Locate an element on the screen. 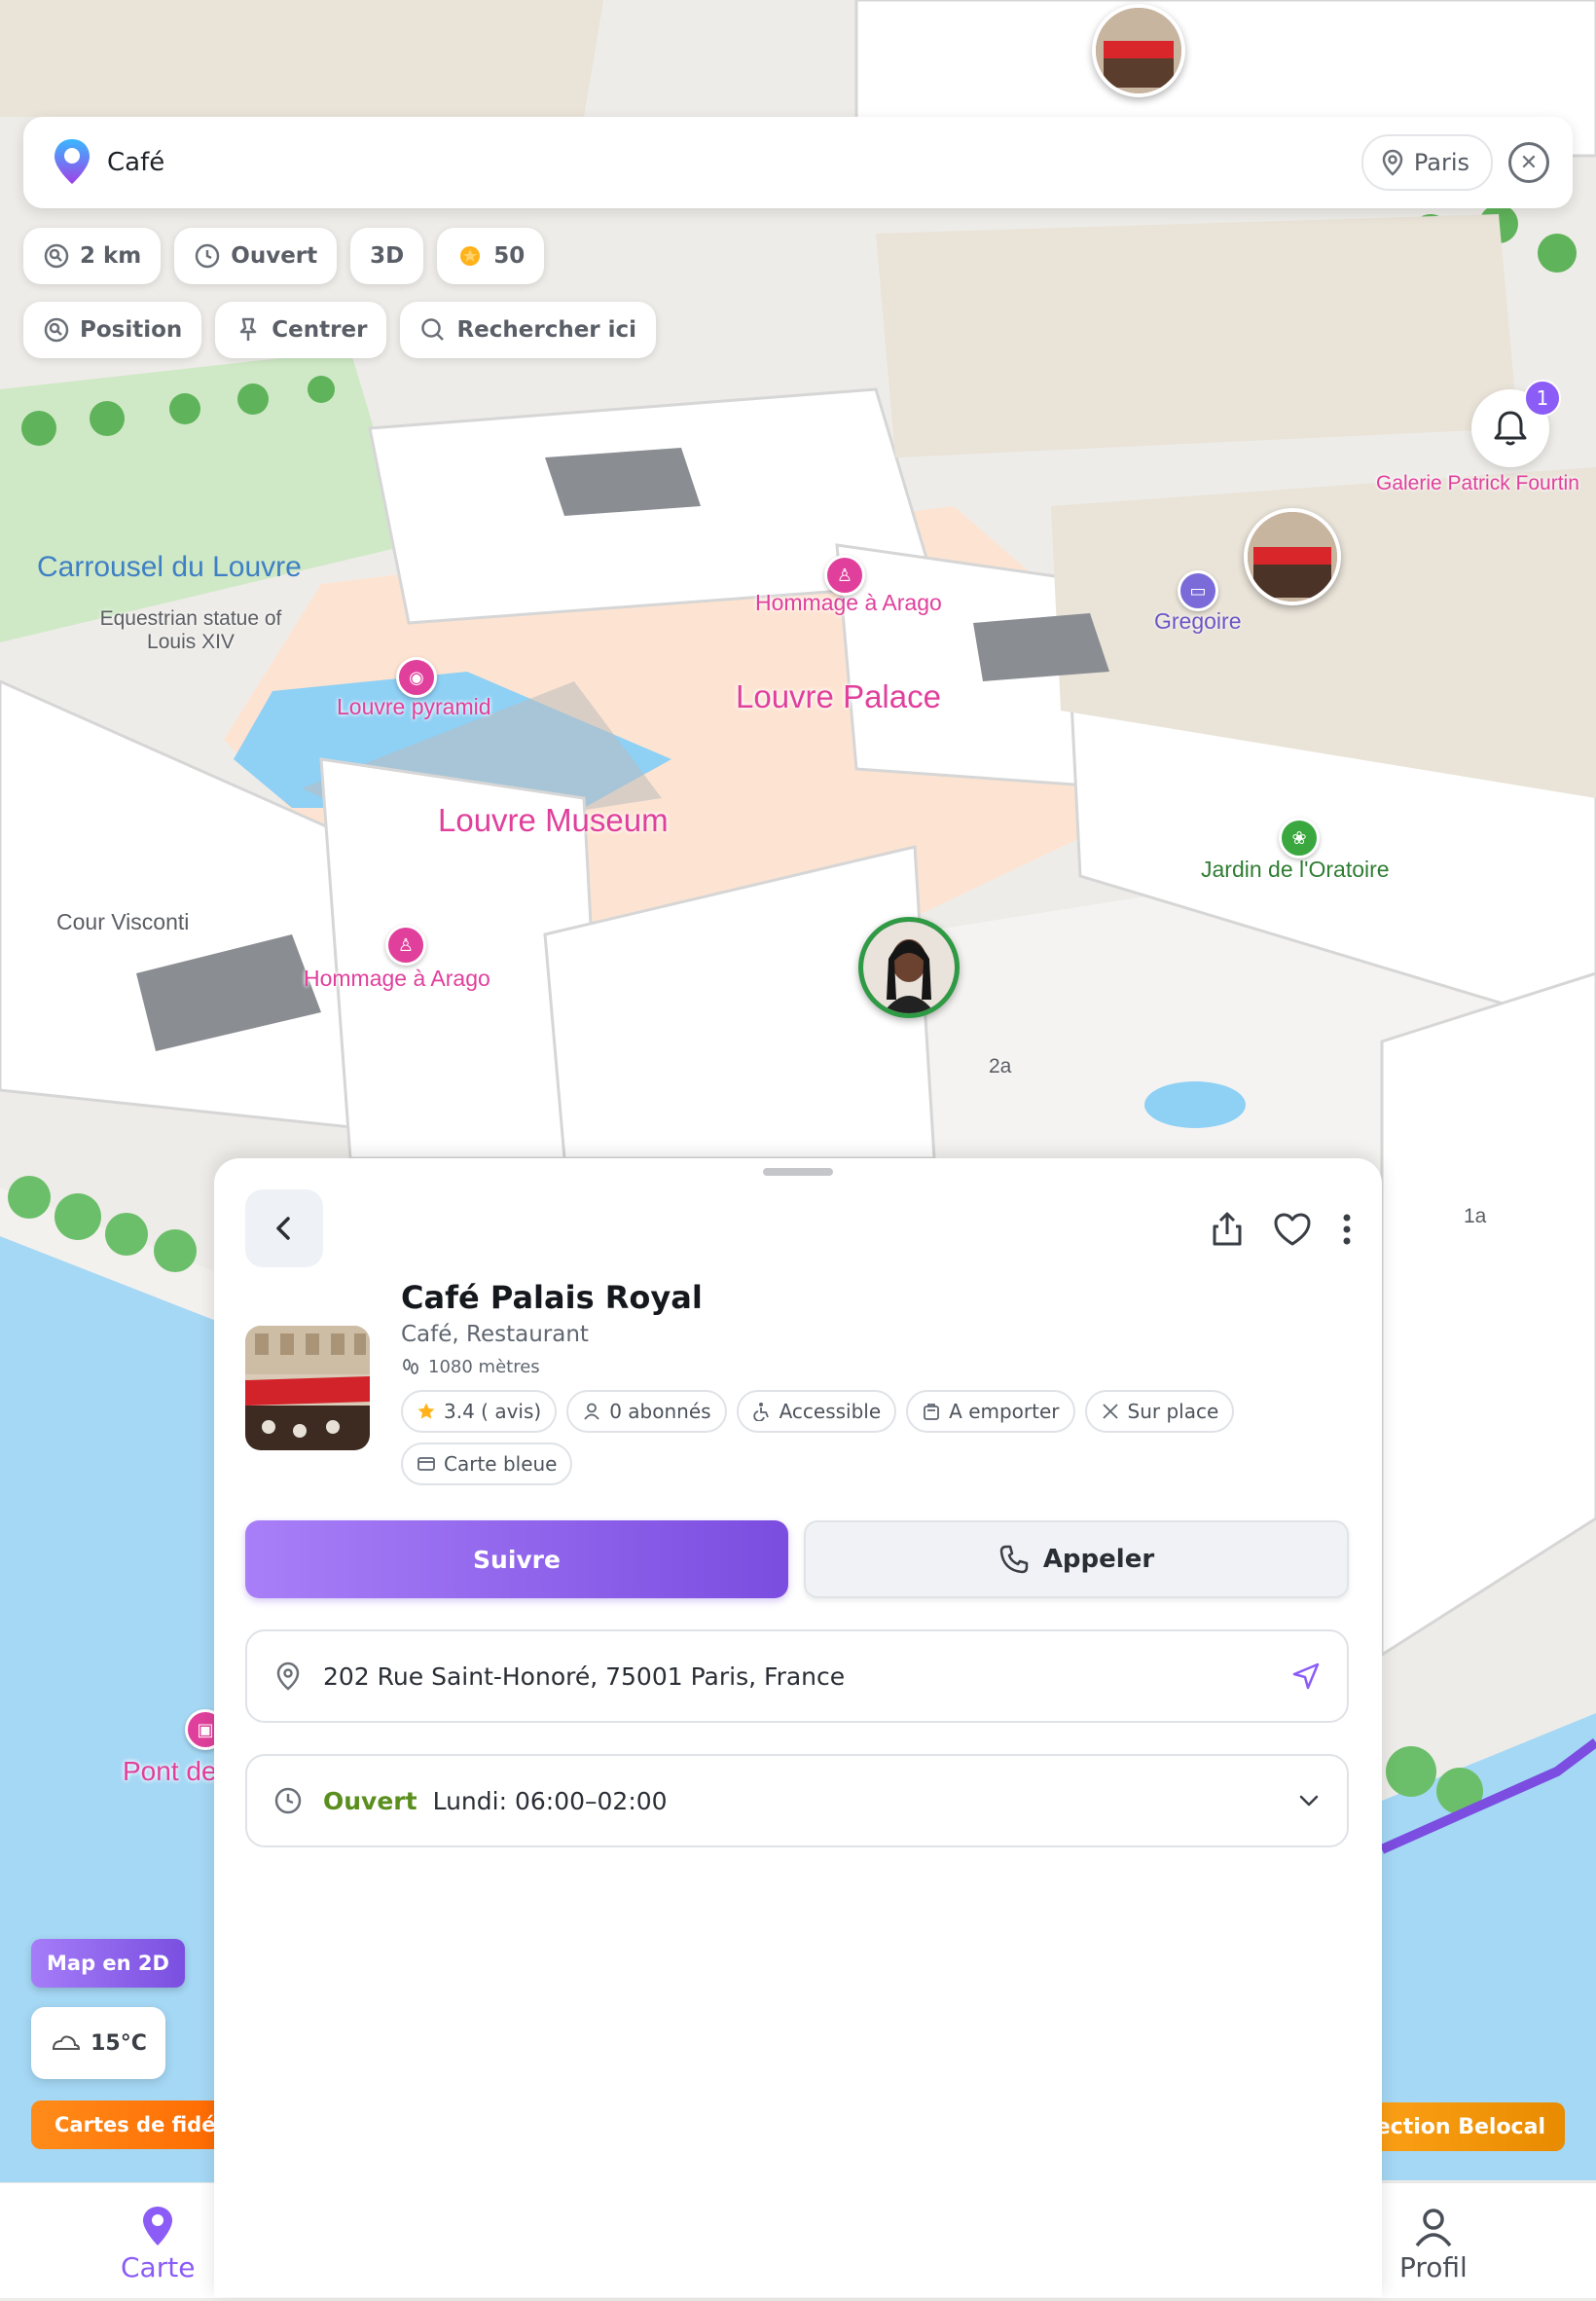  nav-profile-tab: Profil is located at coordinates (1434, 2244).